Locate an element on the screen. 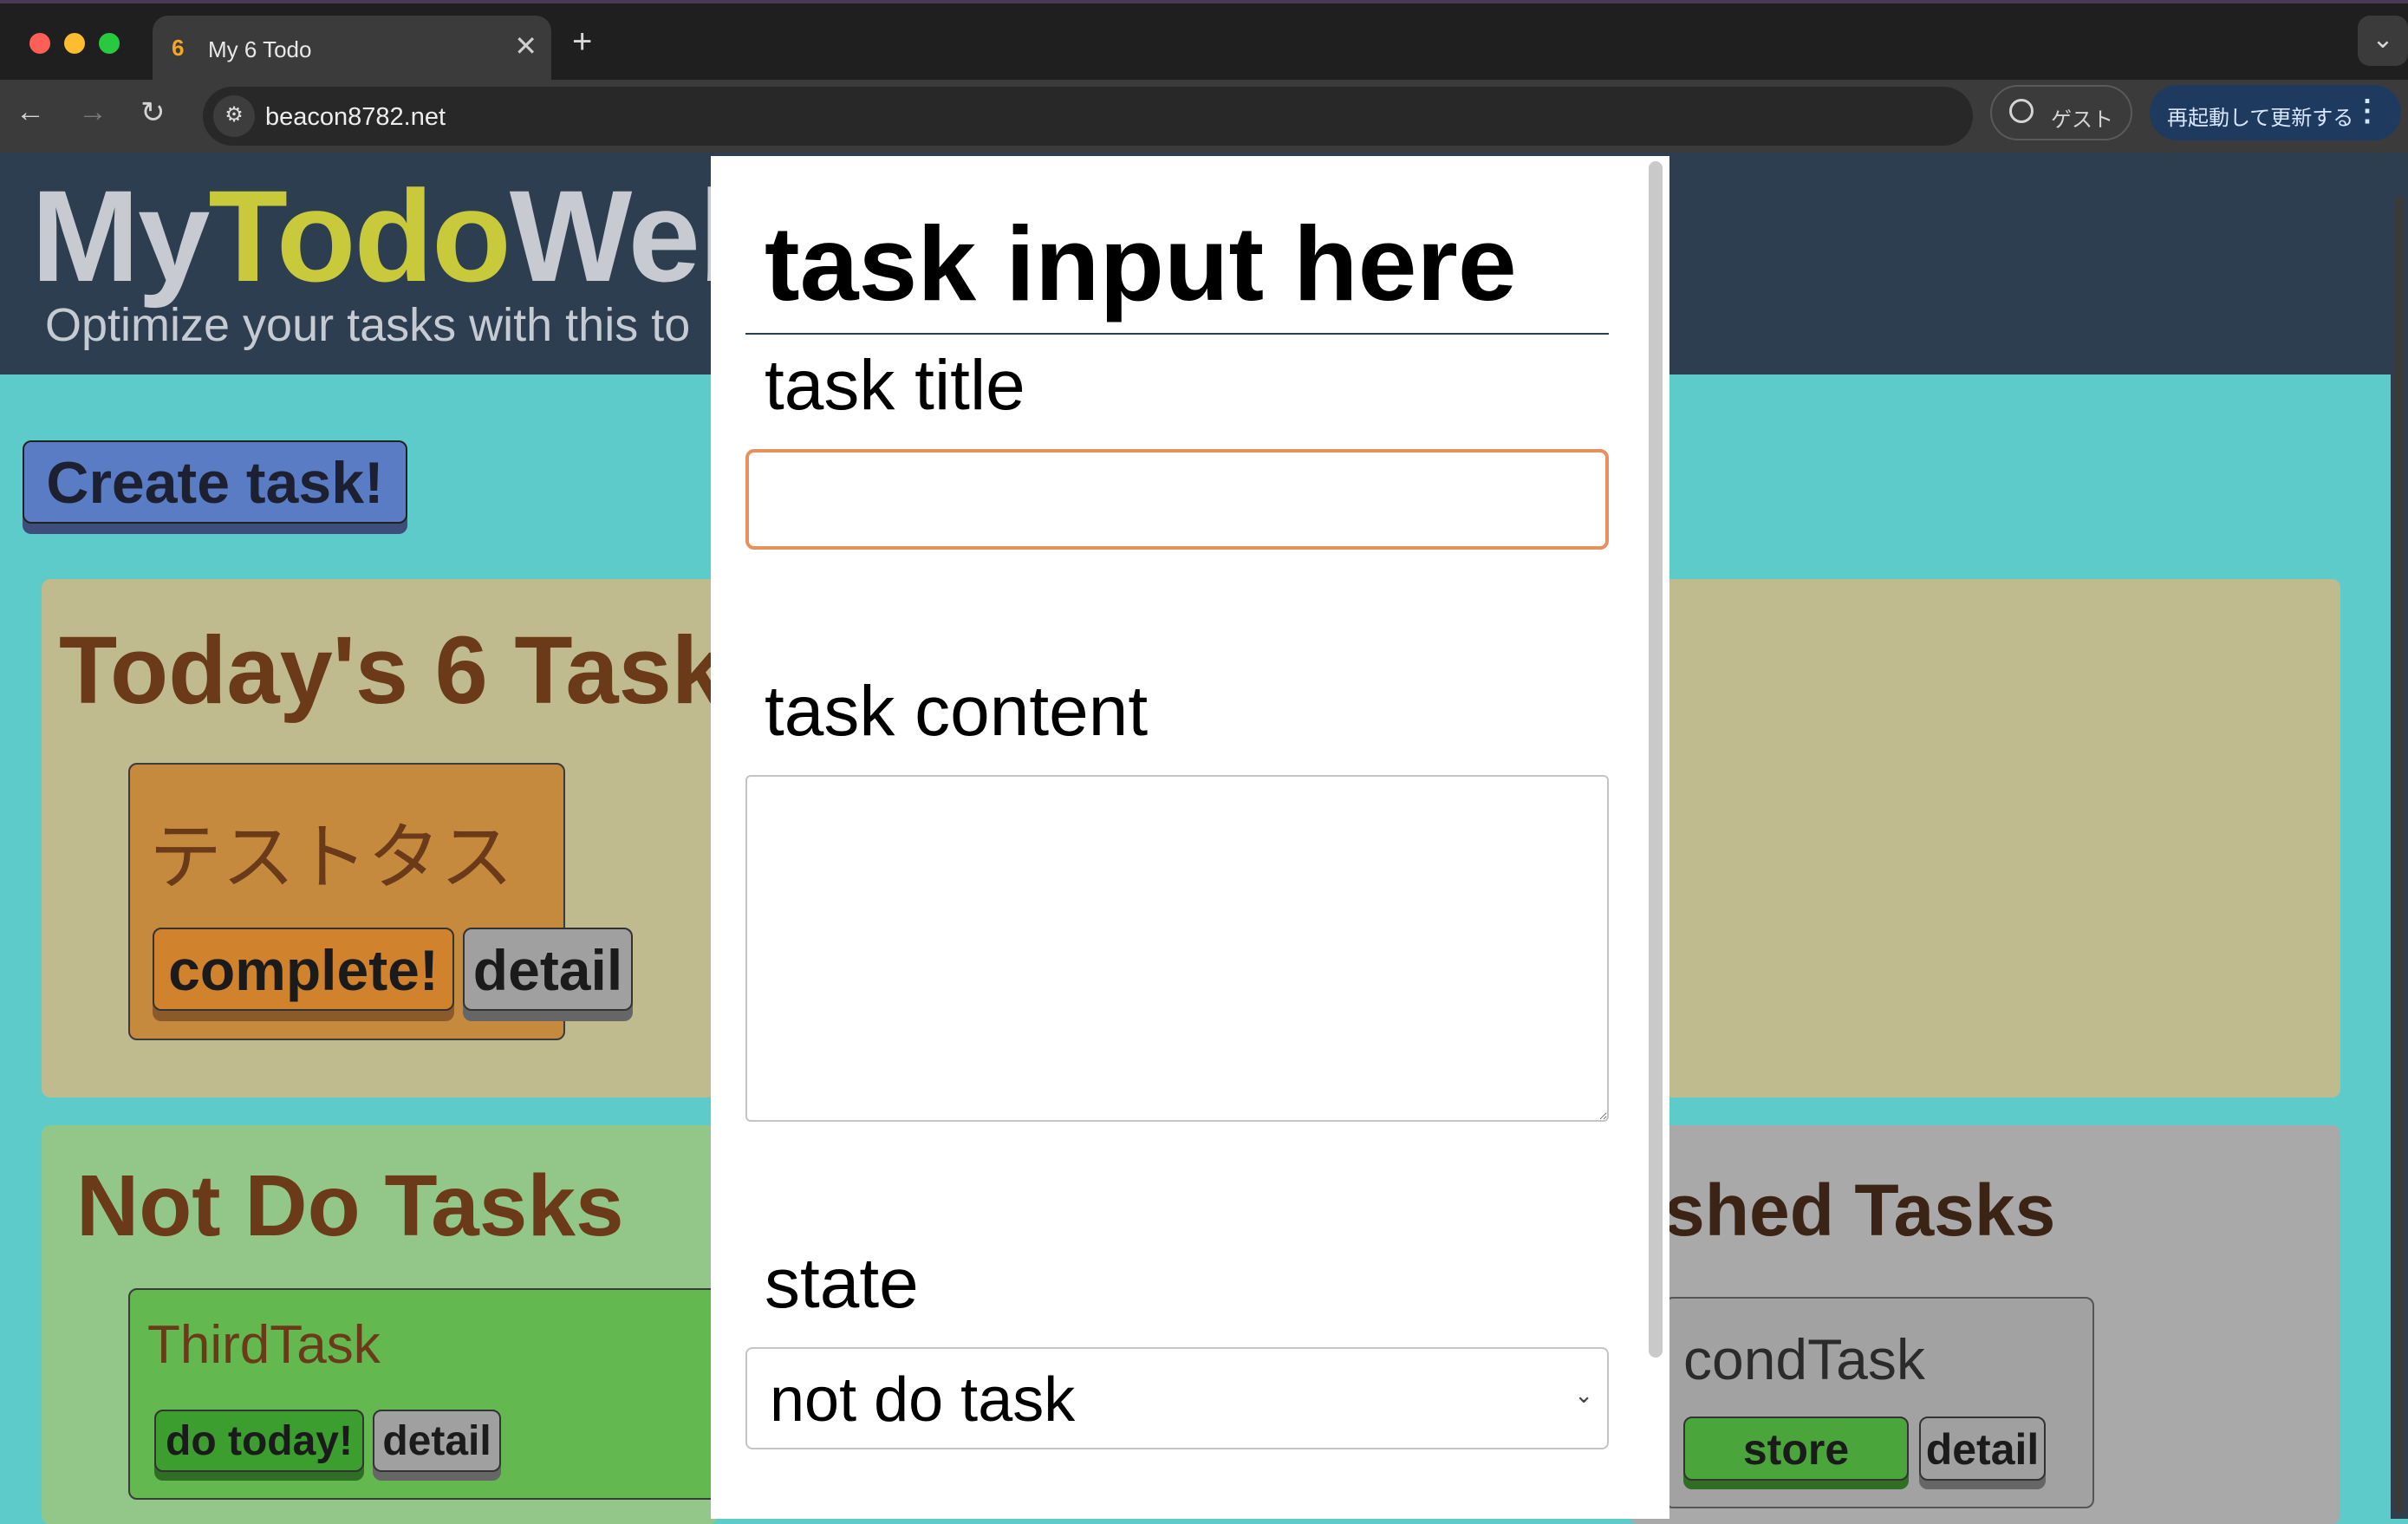  guest-profile-button: ゲスト is located at coordinates (2061, 112).